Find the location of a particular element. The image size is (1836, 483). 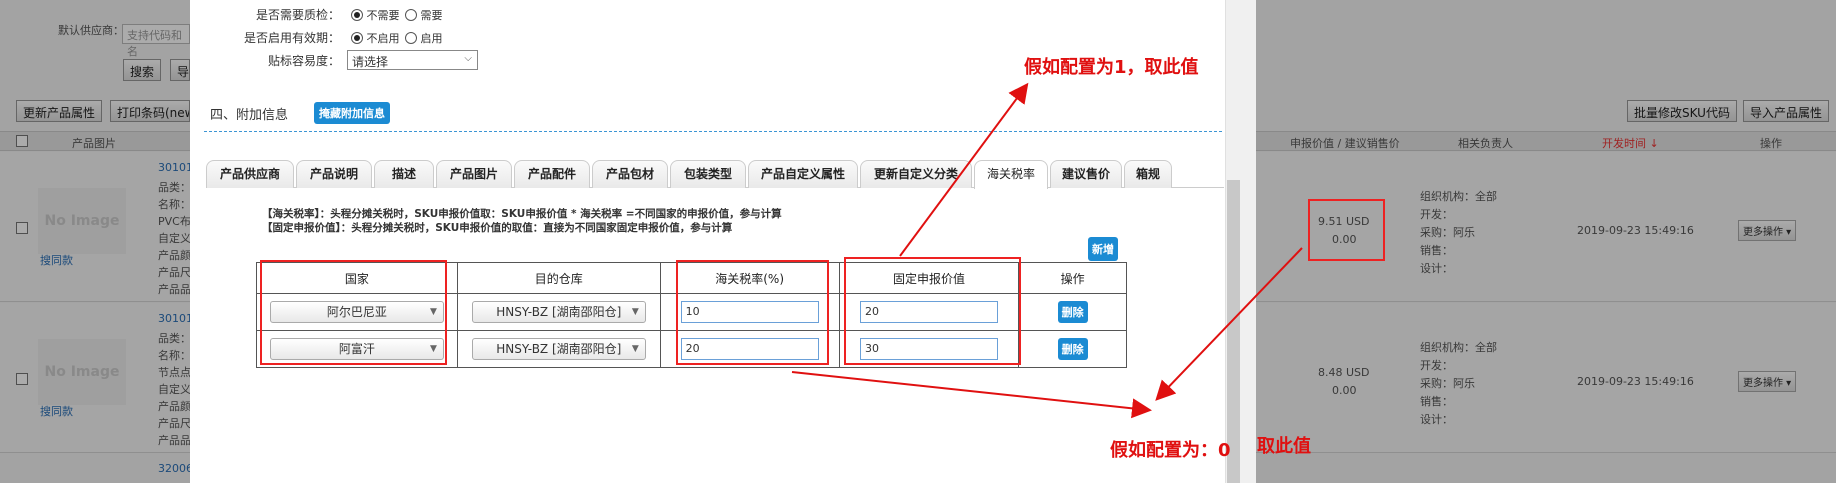

arrow-from-price is located at coordinates (1229, 324).